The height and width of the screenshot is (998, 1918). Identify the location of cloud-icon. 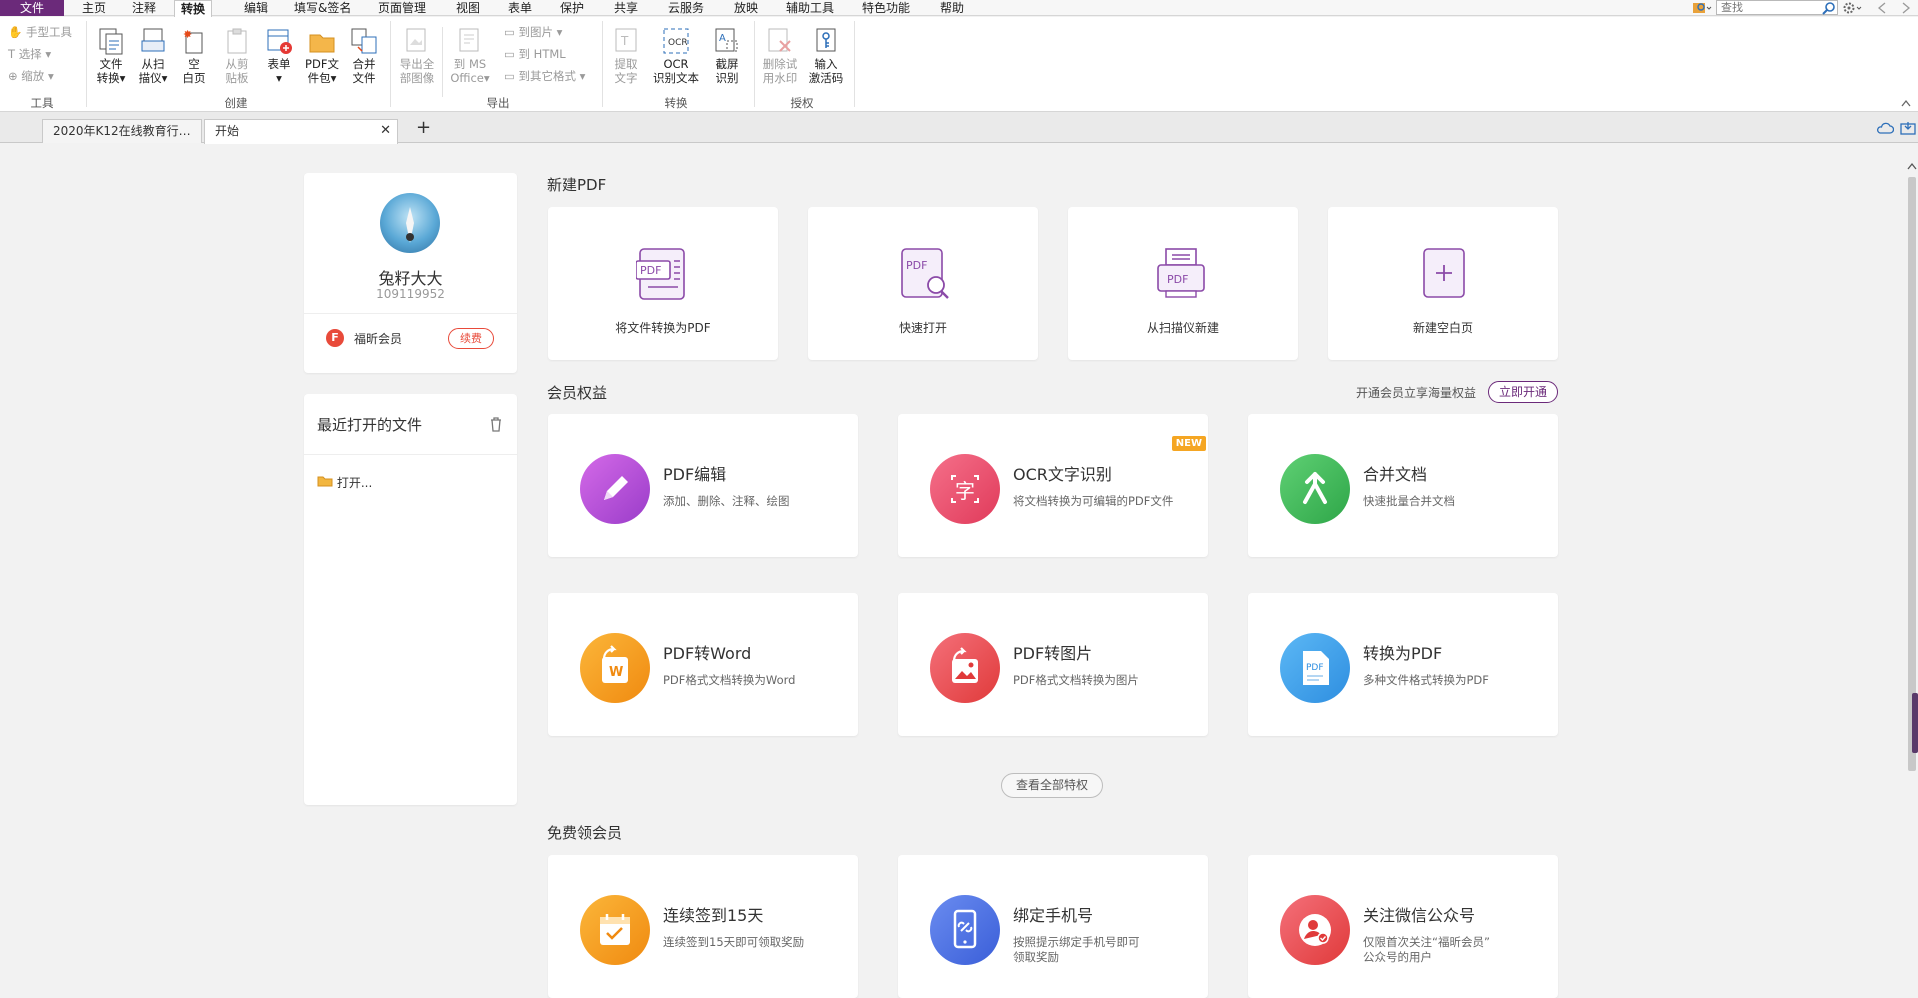
(1885, 129).